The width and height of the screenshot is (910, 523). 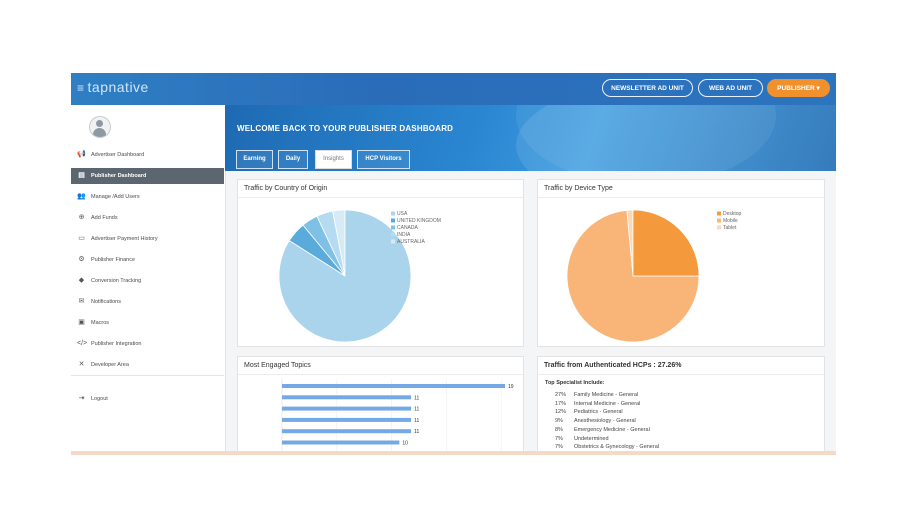 What do you see at coordinates (104, 218) in the screenshot?
I see `sidebar-item-label: Add Funds` at bounding box center [104, 218].